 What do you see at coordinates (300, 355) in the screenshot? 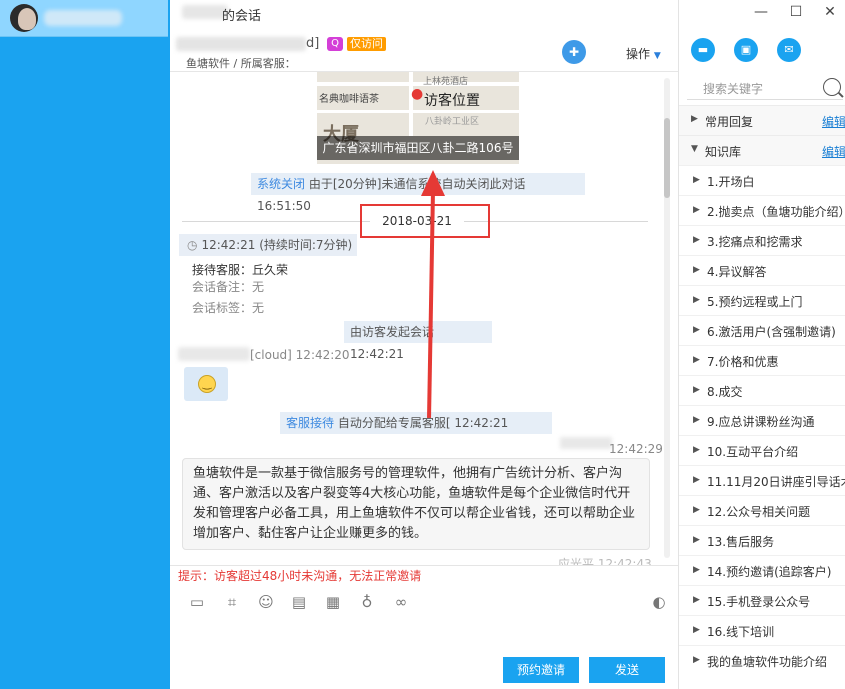
I see `visitor-message-meta: [cloud] 12:42:20` at bounding box center [300, 355].